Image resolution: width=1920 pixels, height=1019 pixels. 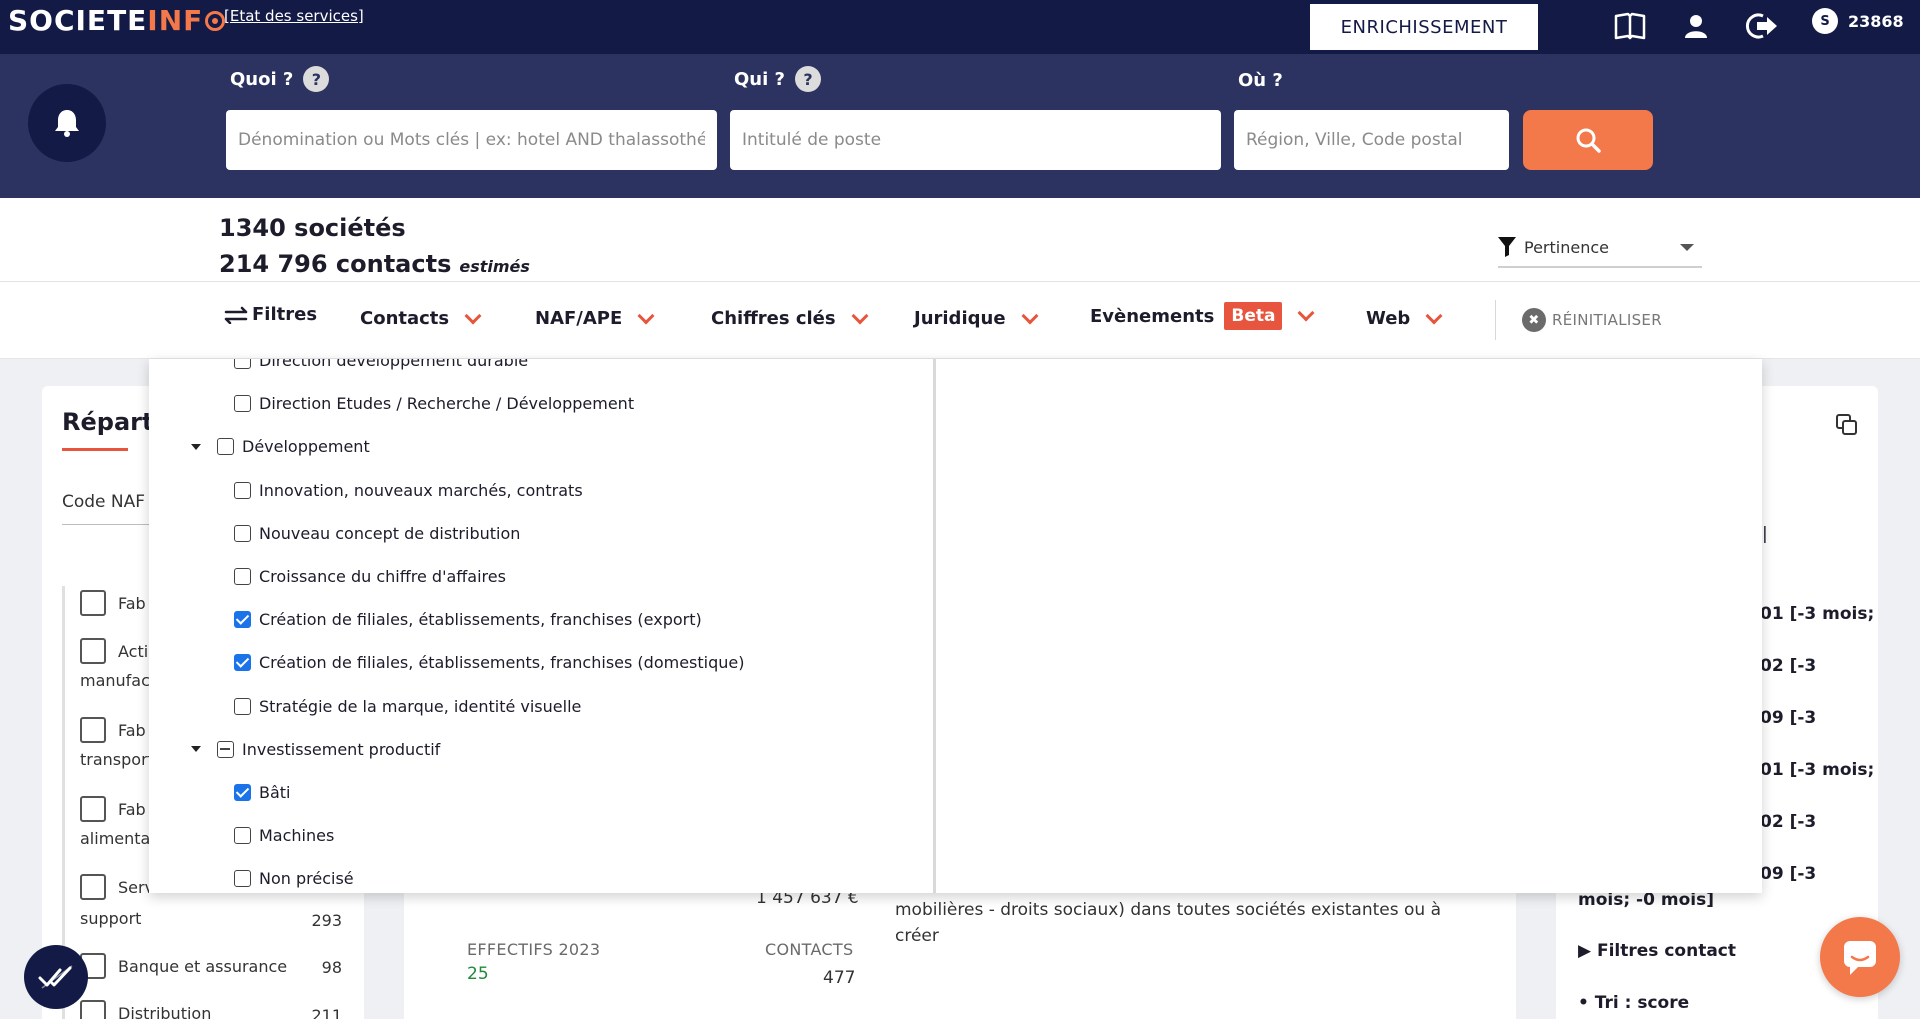 What do you see at coordinates (183, 966) in the screenshot?
I see `naf-row: Banque et assurance` at bounding box center [183, 966].